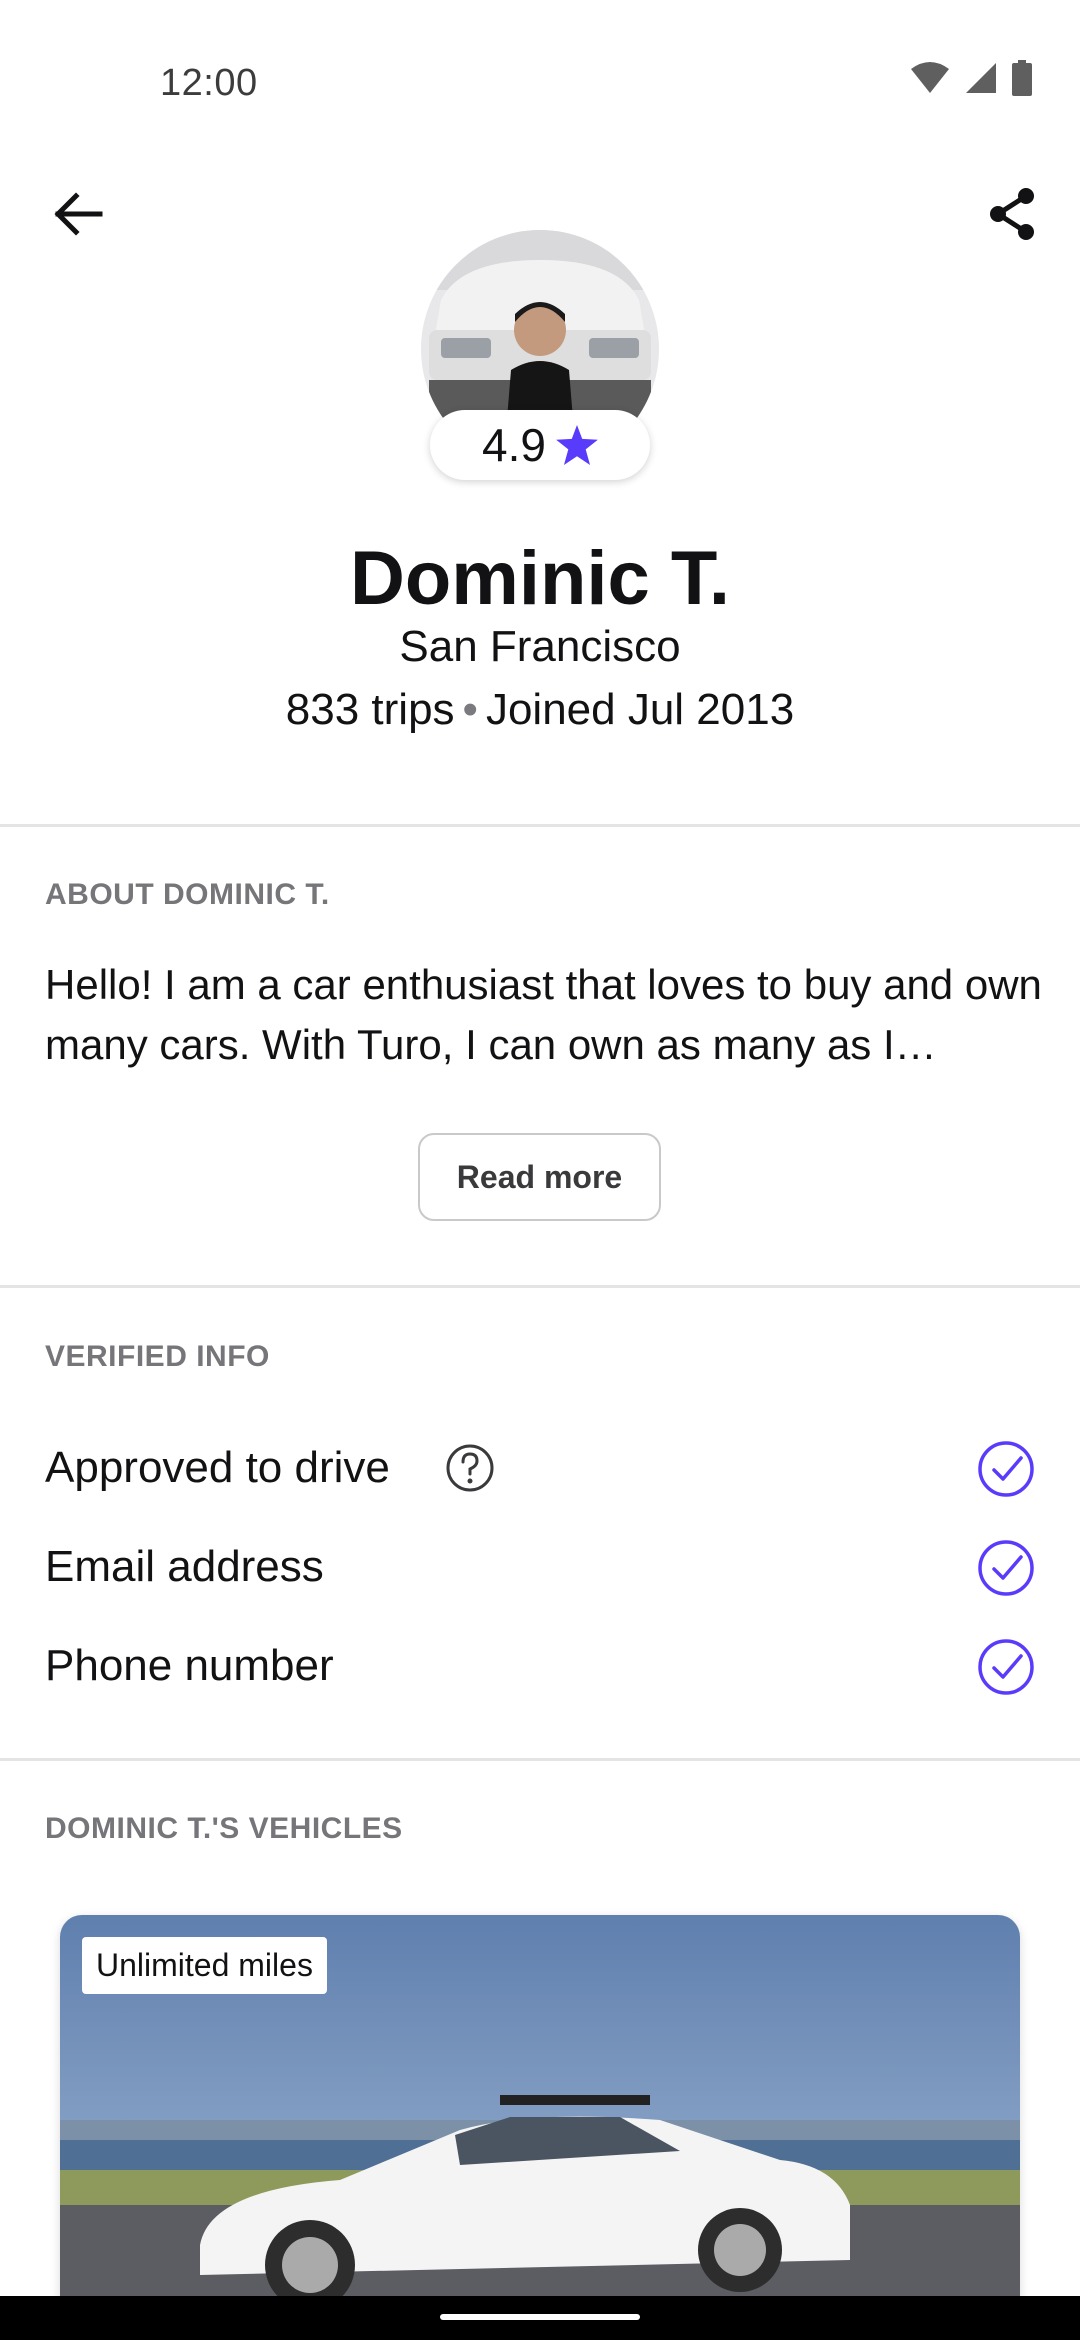  Describe the element at coordinates (540, 70) in the screenshot. I see `status-bar: 12:00` at that location.